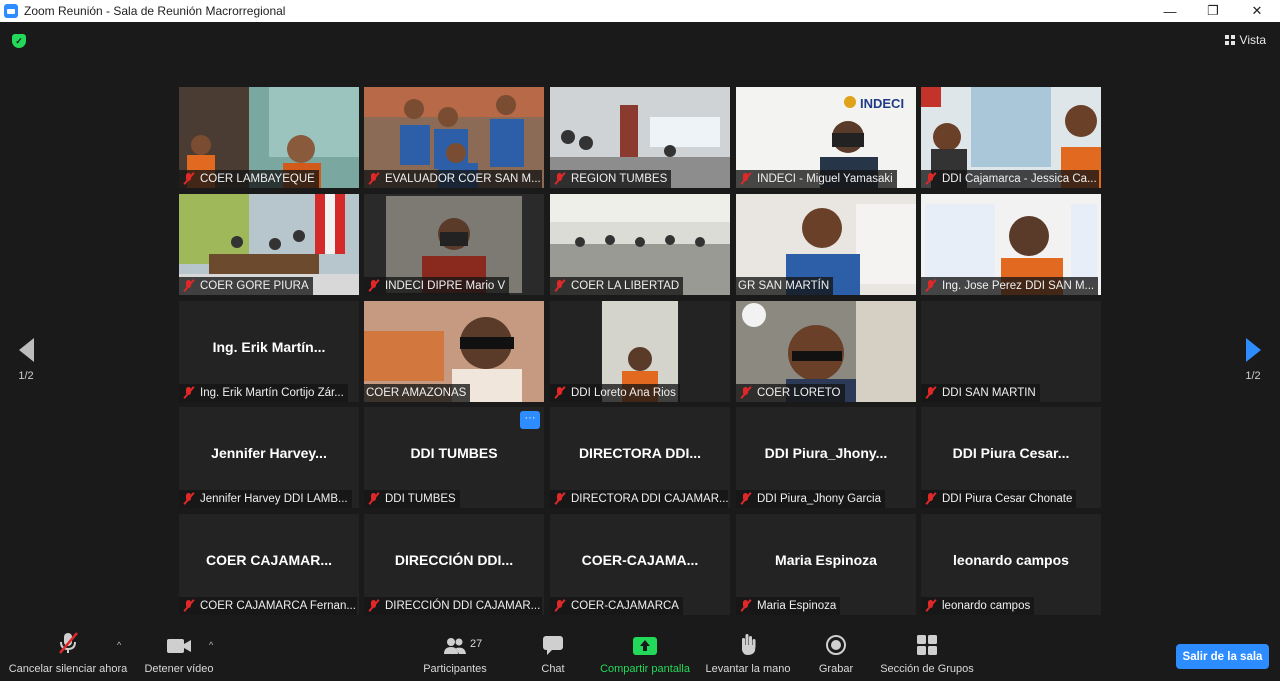  I want to click on record-button: Grabar, so click(836, 656).